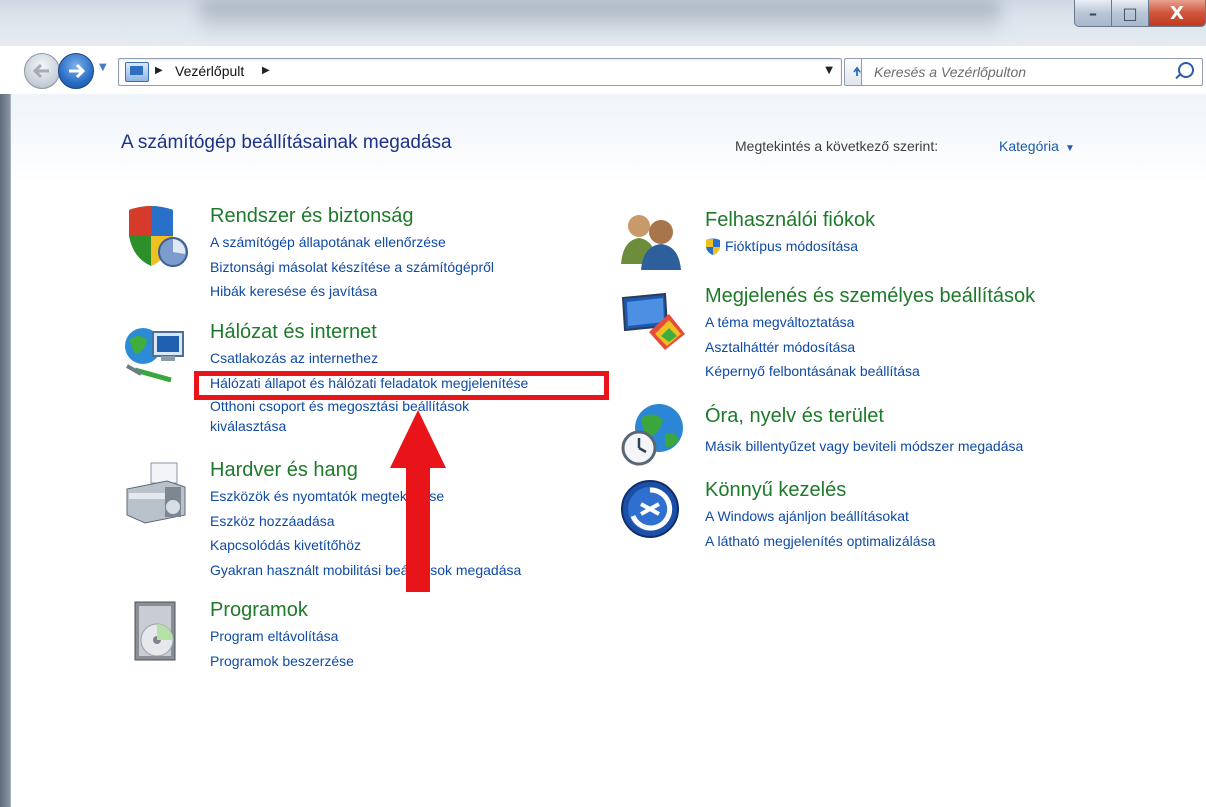 The height and width of the screenshot is (807, 1206). Describe the element at coordinates (820, 541) in the screenshot. I see `link-optimize-visual-display: A látható megjelenítés optimalizálása` at that location.